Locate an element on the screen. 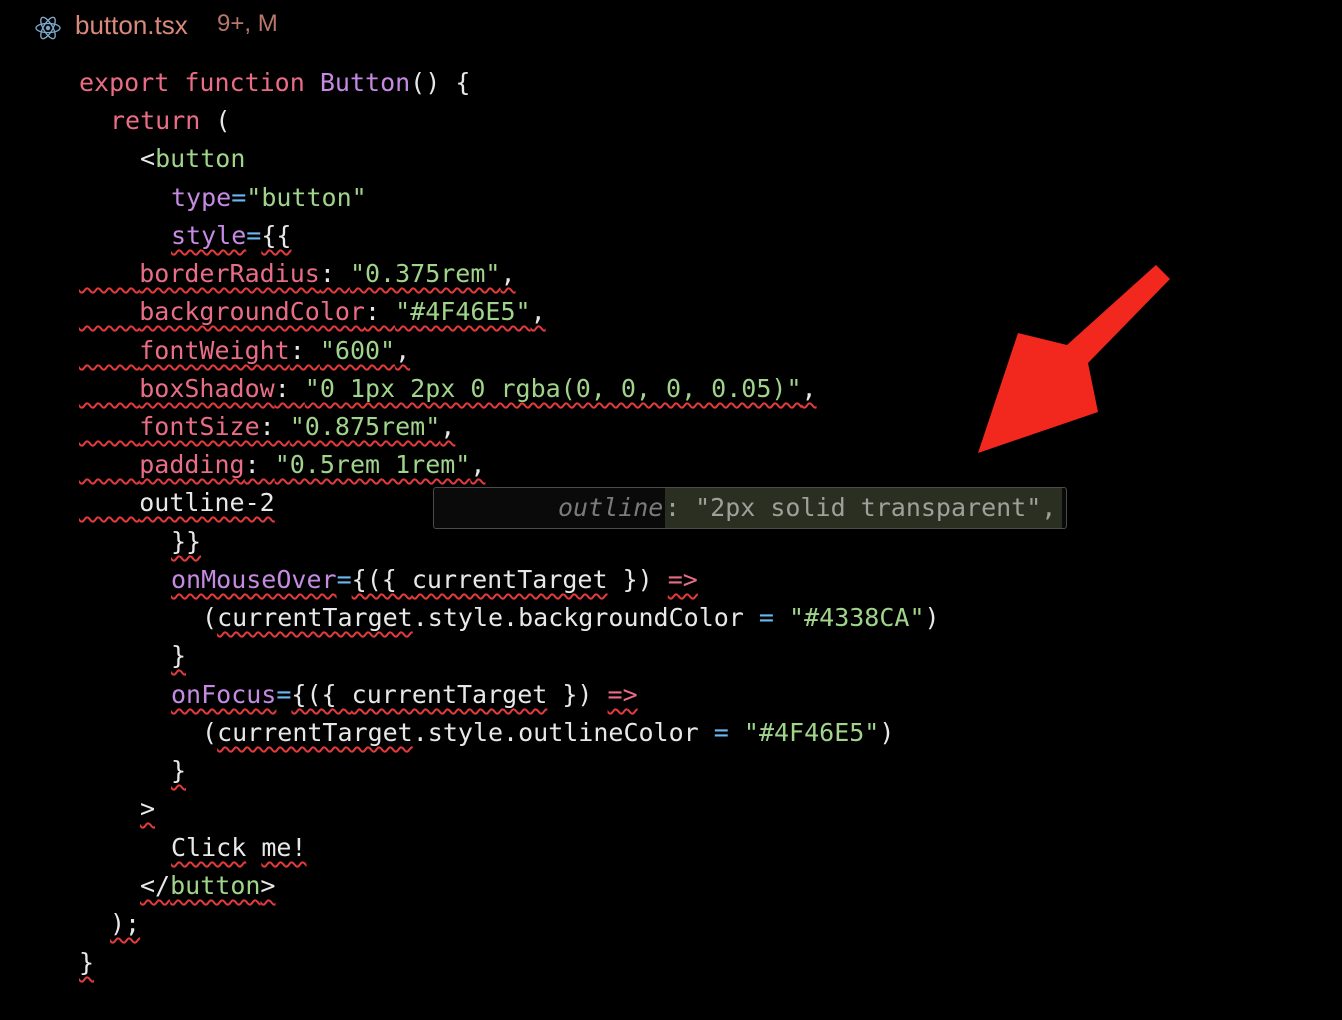 The image size is (1342, 1020). typed-text: outline-2 is located at coordinates (207, 502).